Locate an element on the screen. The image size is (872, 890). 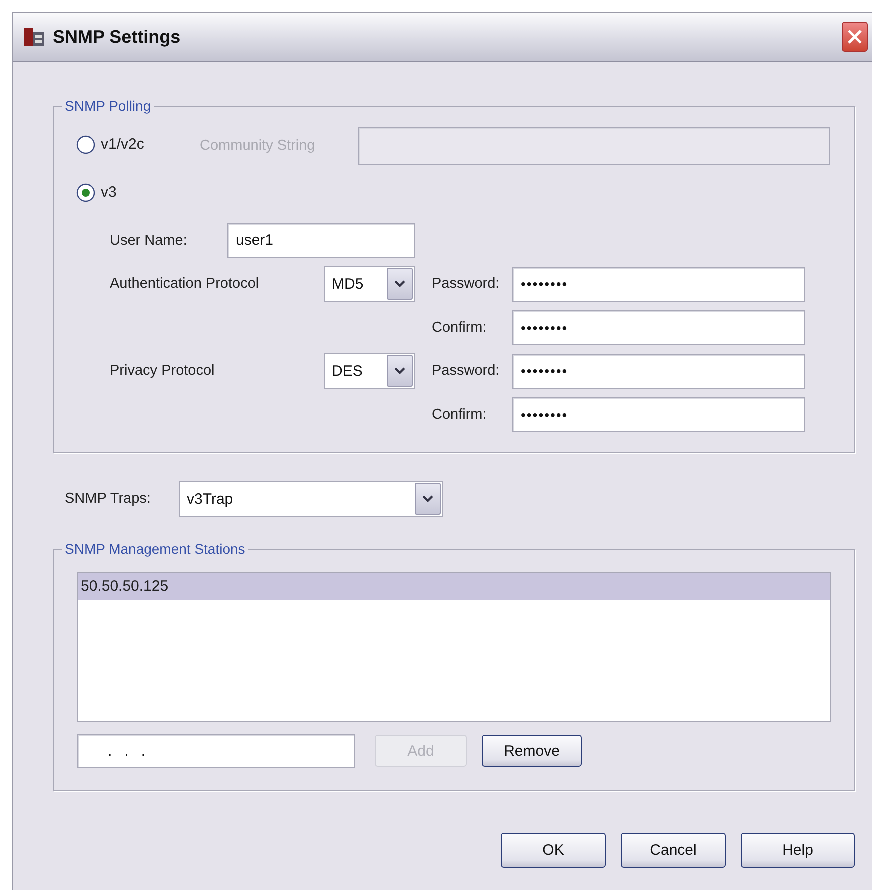
close-button is located at coordinates (855, 37).